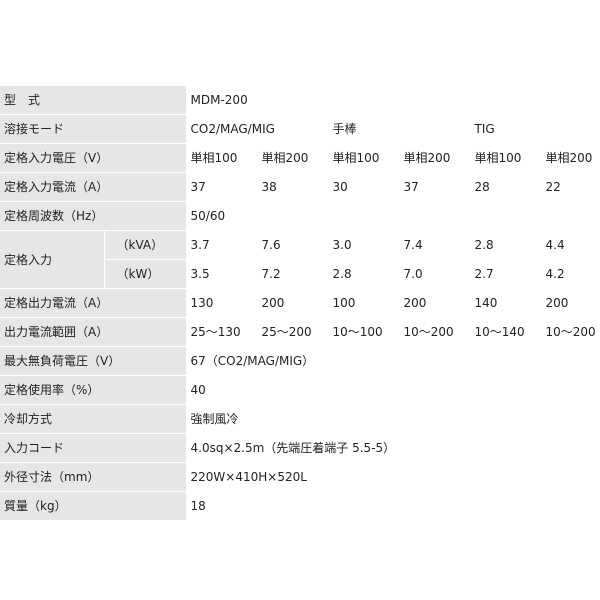 This screenshot has height=600, width=600. What do you see at coordinates (393, 216) in the screenshot?
I see `frequency-value: 50/60` at bounding box center [393, 216].